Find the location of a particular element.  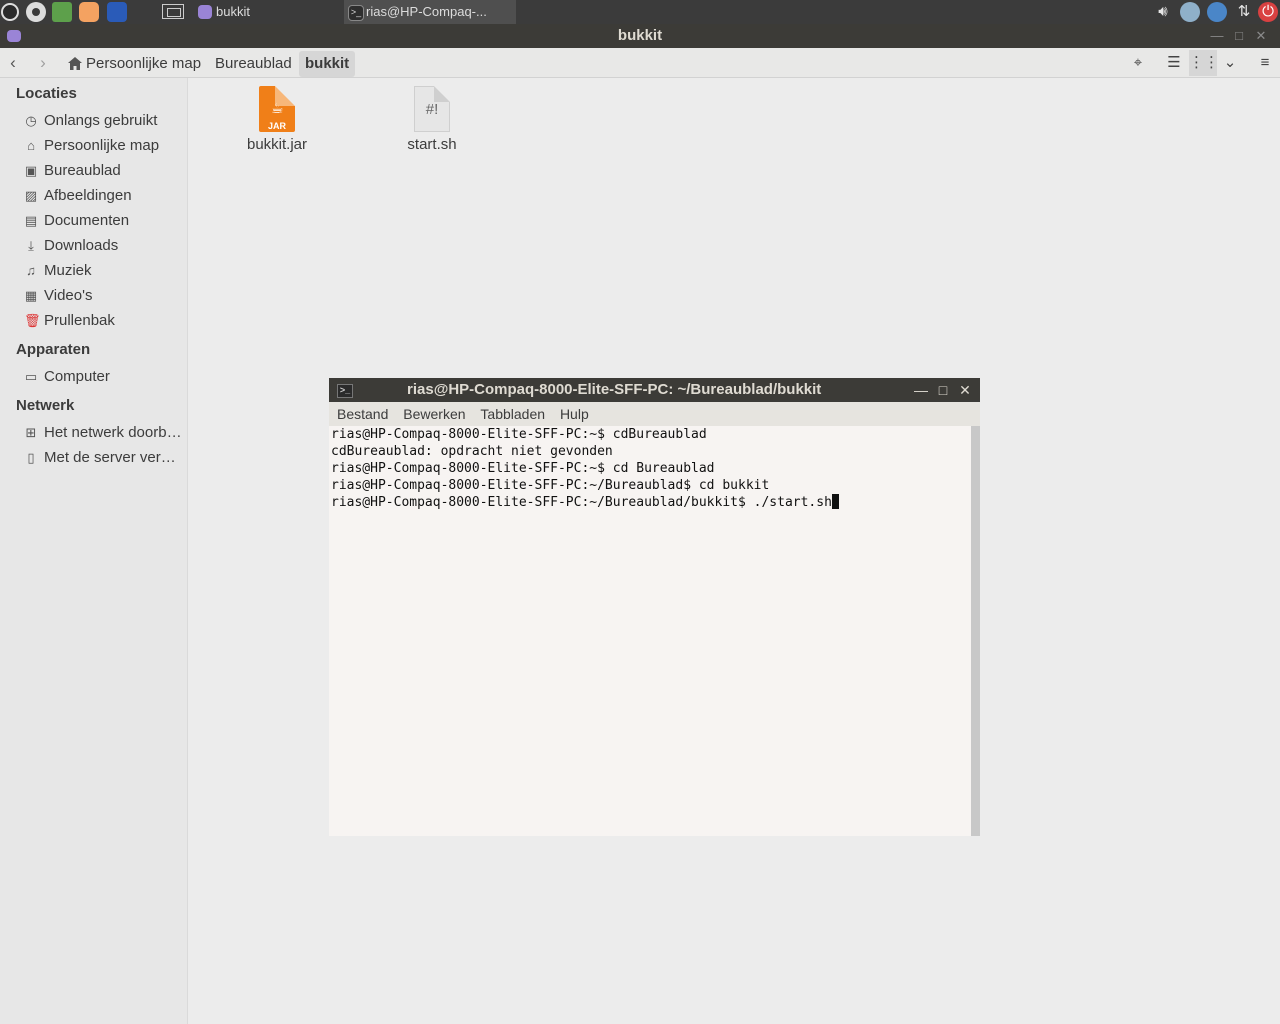

terminal-scrollbar is located at coordinates (975, 631).